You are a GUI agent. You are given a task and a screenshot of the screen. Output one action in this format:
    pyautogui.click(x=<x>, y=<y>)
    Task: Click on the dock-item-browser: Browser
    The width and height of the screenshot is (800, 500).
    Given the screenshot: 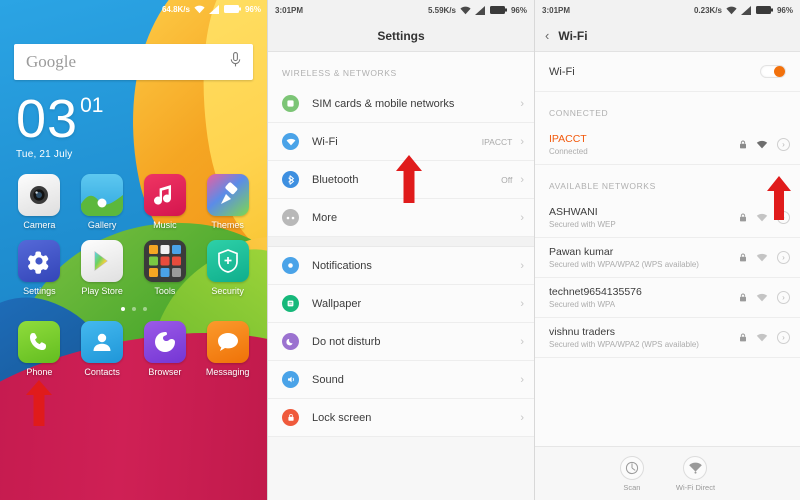 What is the action you would take?
    pyautogui.click(x=165, y=349)
    